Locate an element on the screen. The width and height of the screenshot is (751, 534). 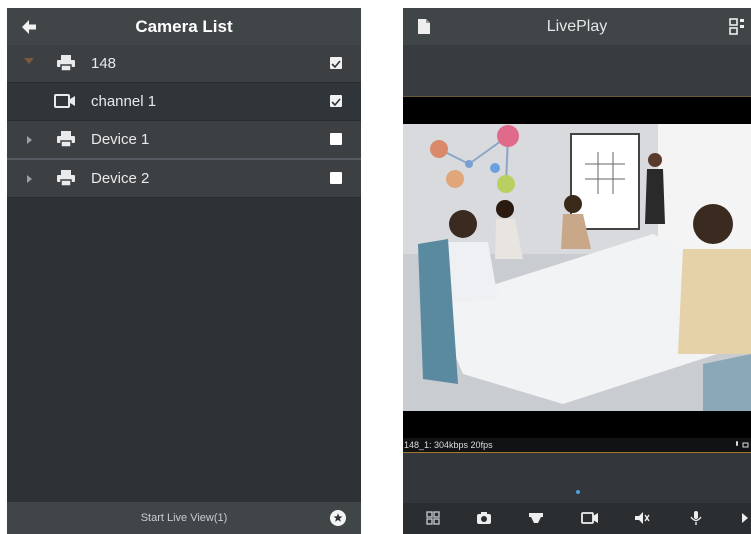
device-label: 148 is located at coordinates (104, 63).